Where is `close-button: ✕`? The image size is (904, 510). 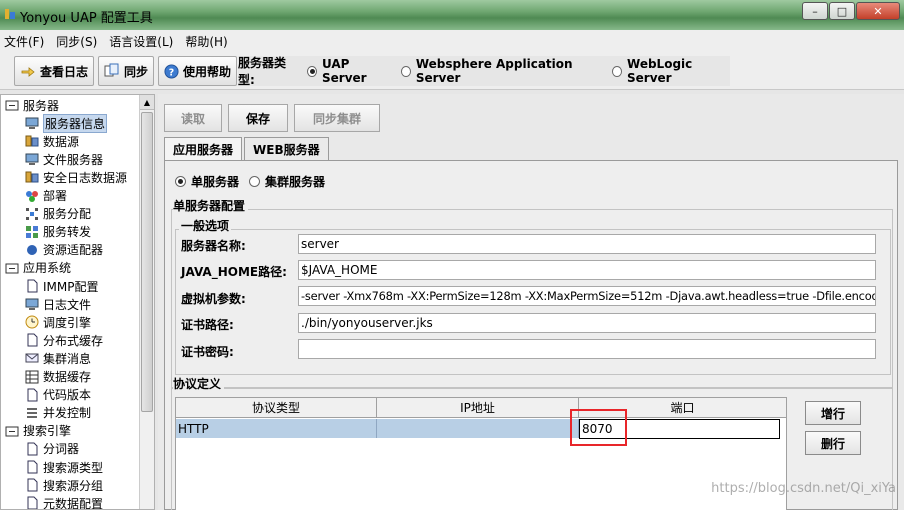 close-button: ✕ is located at coordinates (878, 11).